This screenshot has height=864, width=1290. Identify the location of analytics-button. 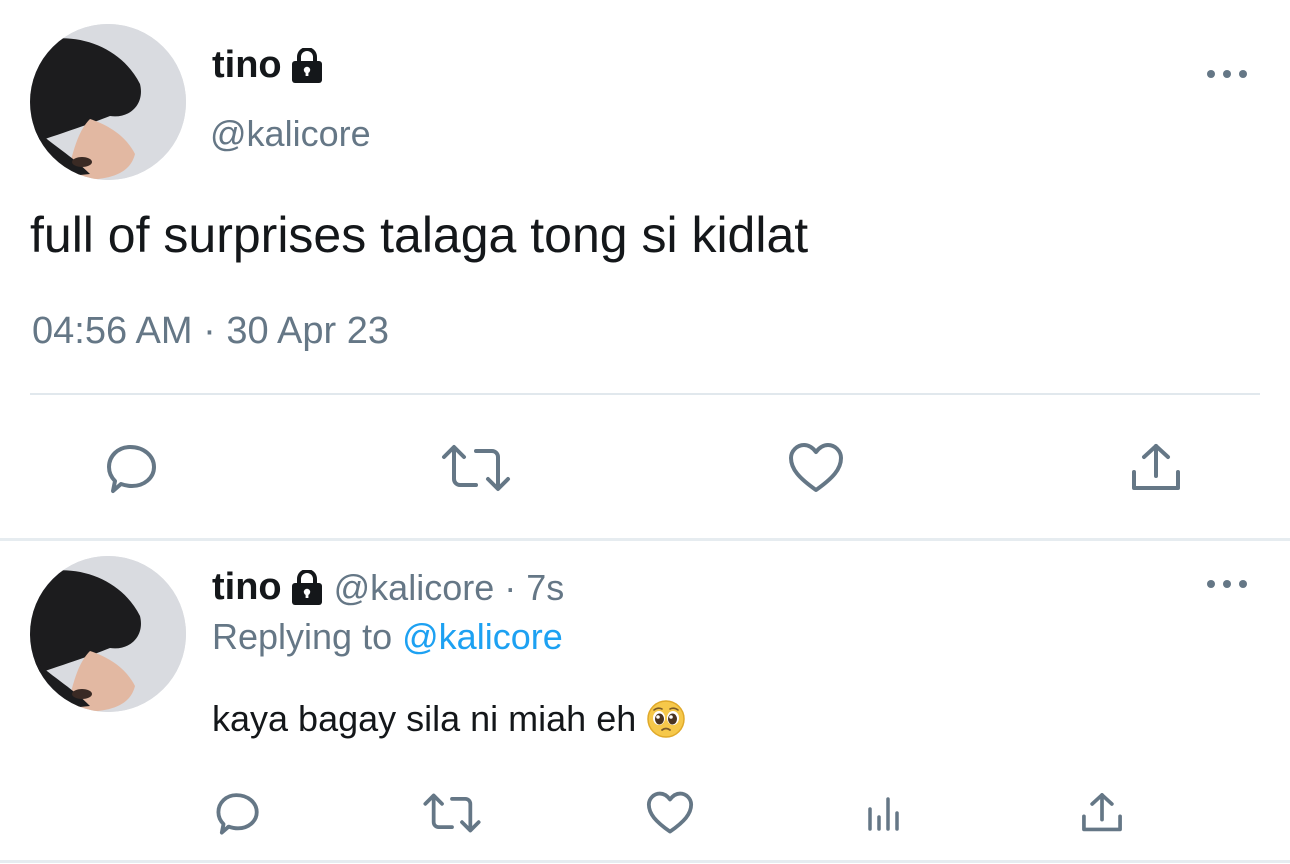
(884, 813).